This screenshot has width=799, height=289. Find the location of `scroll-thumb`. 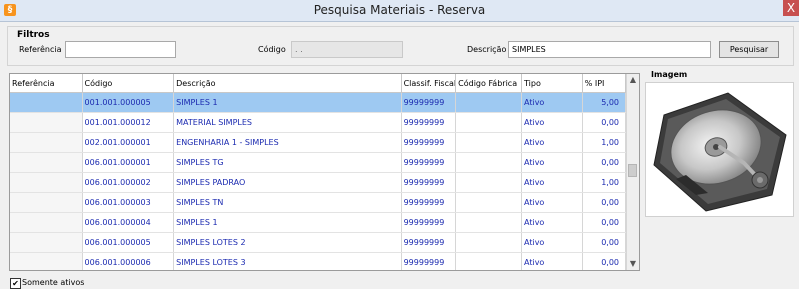

scroll-thumb is located at coordinates (632, 170).